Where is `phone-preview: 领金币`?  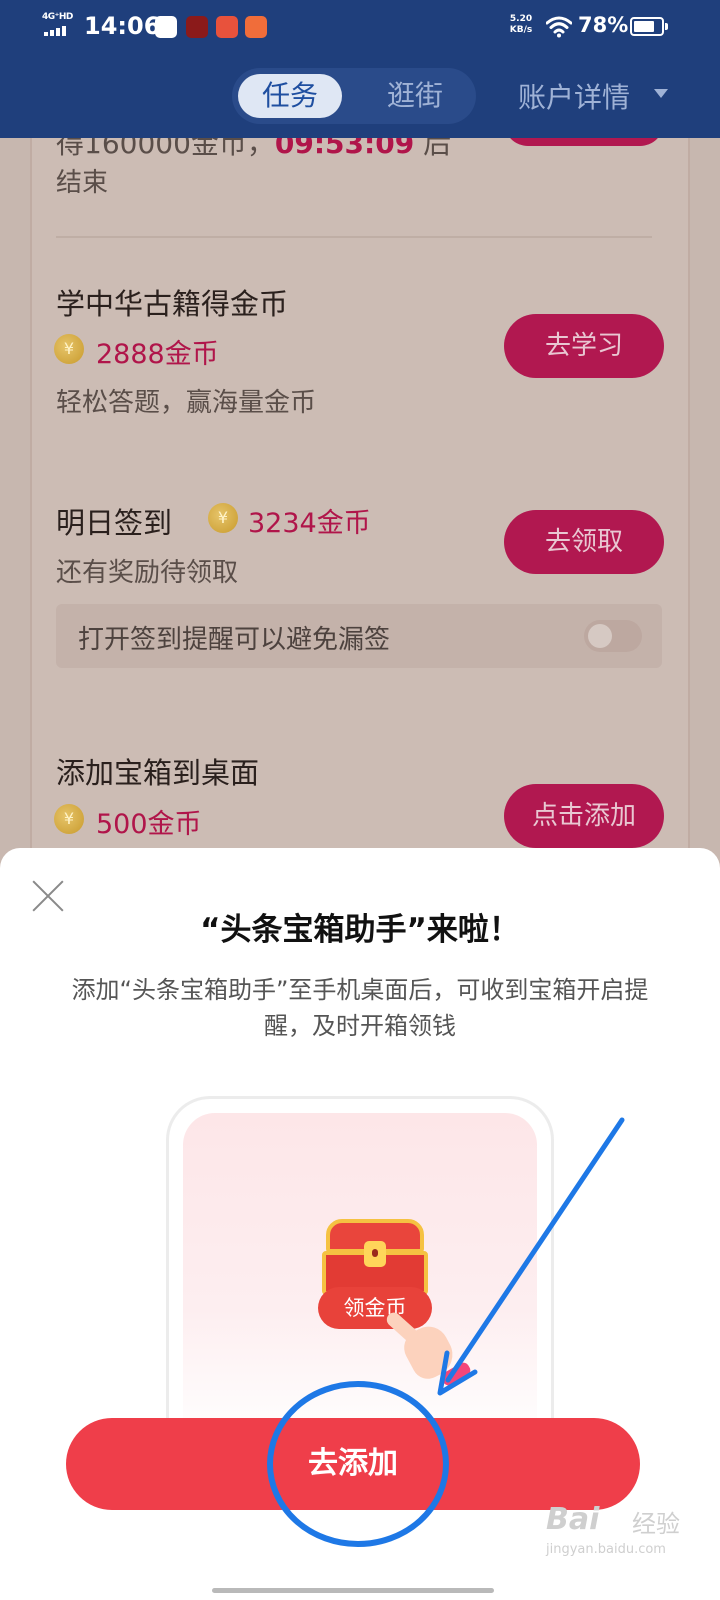 phone-preview: 领金币 is located at coordinates (360, 1267).